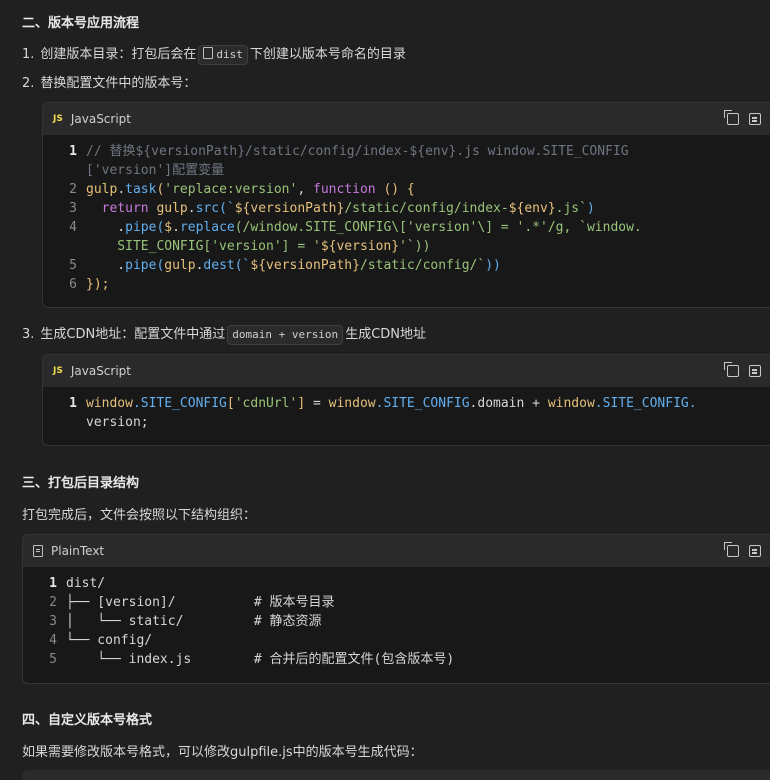  What do you see at coordinates (73, 284) in the screenshot?
I see `line-number: 6` at bounding box center [73, 284].